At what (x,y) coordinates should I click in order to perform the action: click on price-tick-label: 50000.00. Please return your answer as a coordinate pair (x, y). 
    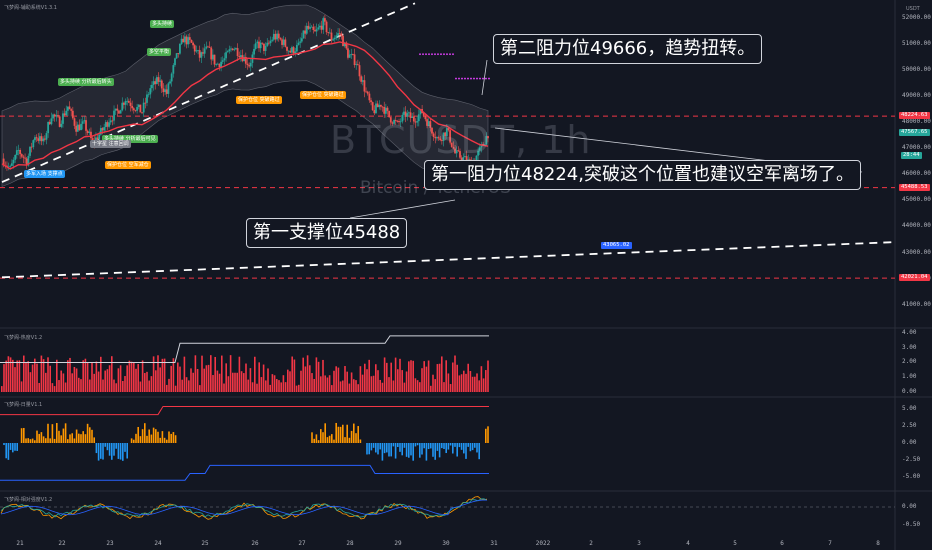
    Looking at the image, I should click on (916, 69).